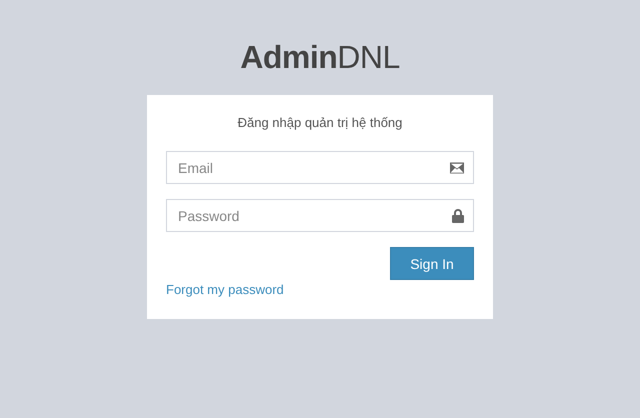  I want to click on login-title: Đăng nhập quản trị hệ thống, so click(320, 123).